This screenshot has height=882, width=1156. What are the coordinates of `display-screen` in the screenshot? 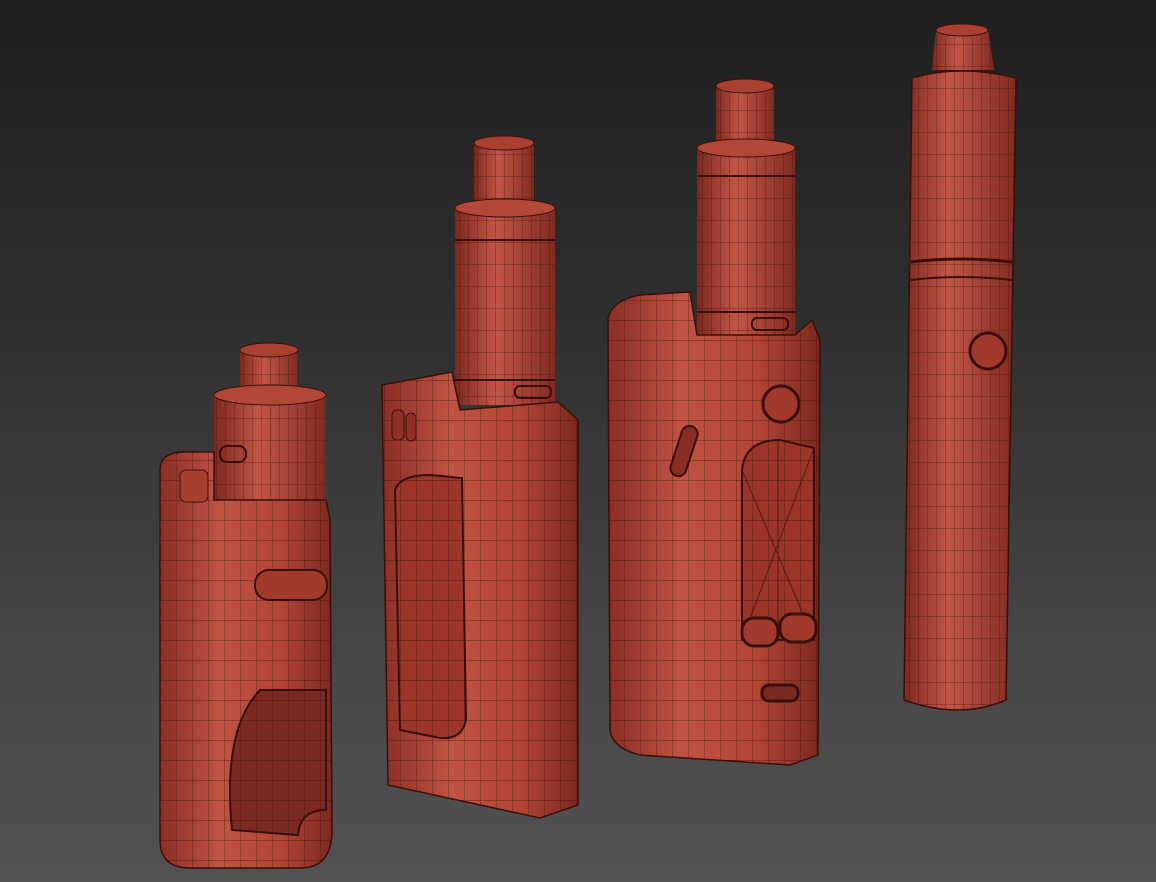 It's located at (778, 539).